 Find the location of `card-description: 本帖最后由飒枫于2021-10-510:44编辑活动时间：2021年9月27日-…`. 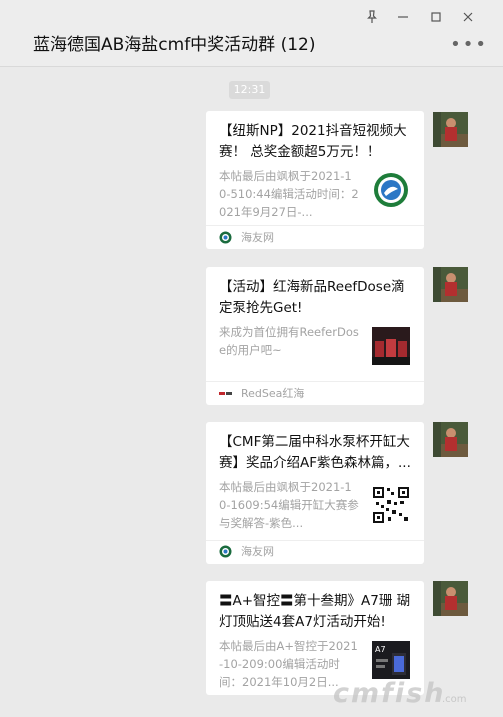

card-description: 本帖最后由飒枫于2021-10-510:44编辑活动时间：2021年9月27日-… is located at coordinates (289, 194).